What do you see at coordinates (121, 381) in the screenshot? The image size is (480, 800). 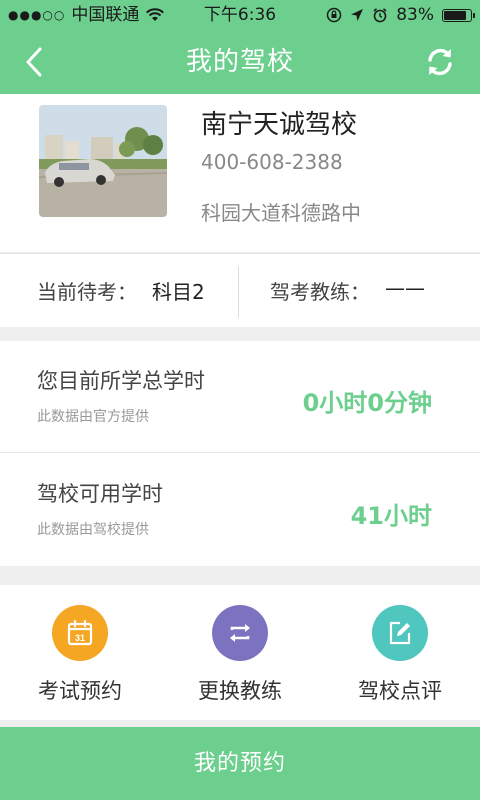 I see `total-hours-title: 您目前所学总学时` at bounding box center [121, 381].